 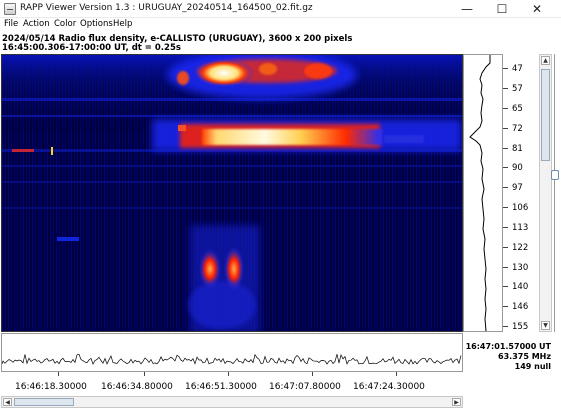 I want to click on contrast-slider, so click(x=555, y=193).